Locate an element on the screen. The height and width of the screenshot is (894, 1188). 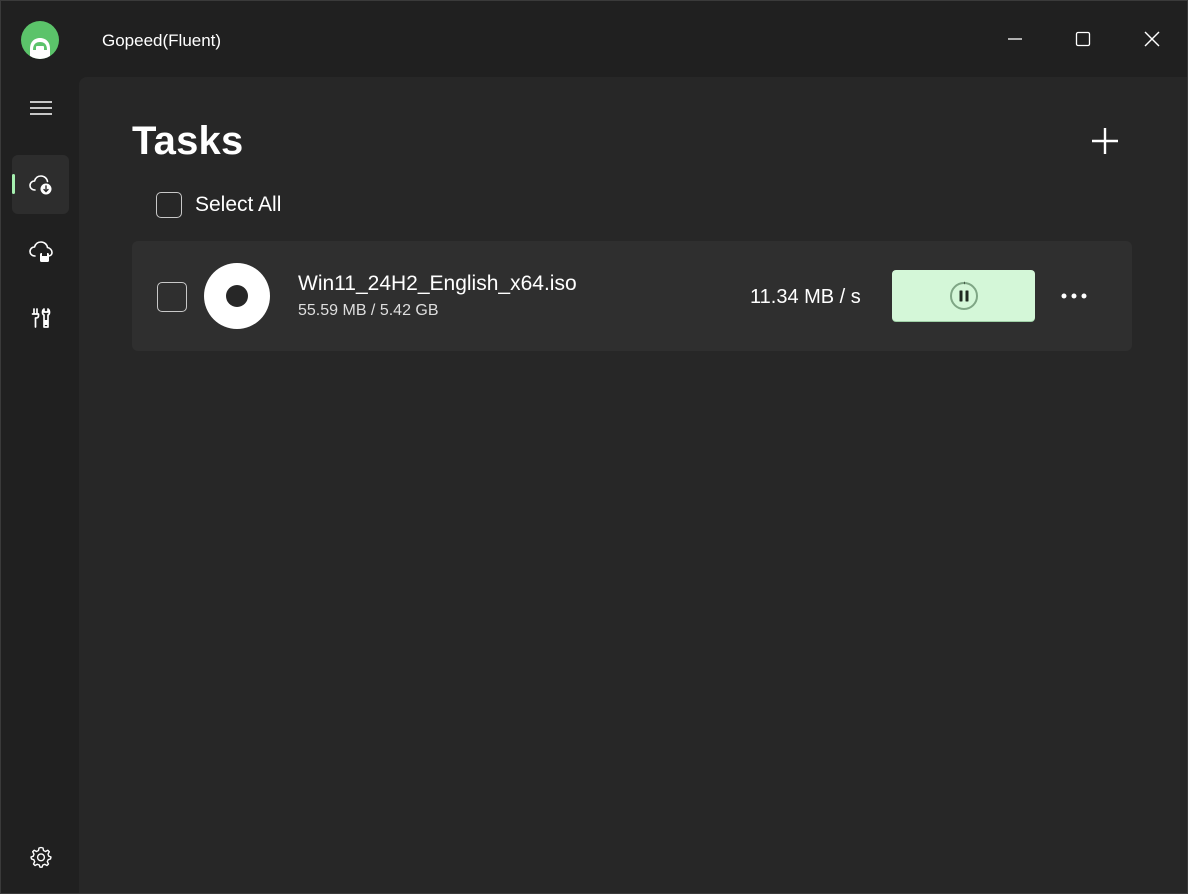
more-horizontal-icon is located at coordinates (1074, 296).